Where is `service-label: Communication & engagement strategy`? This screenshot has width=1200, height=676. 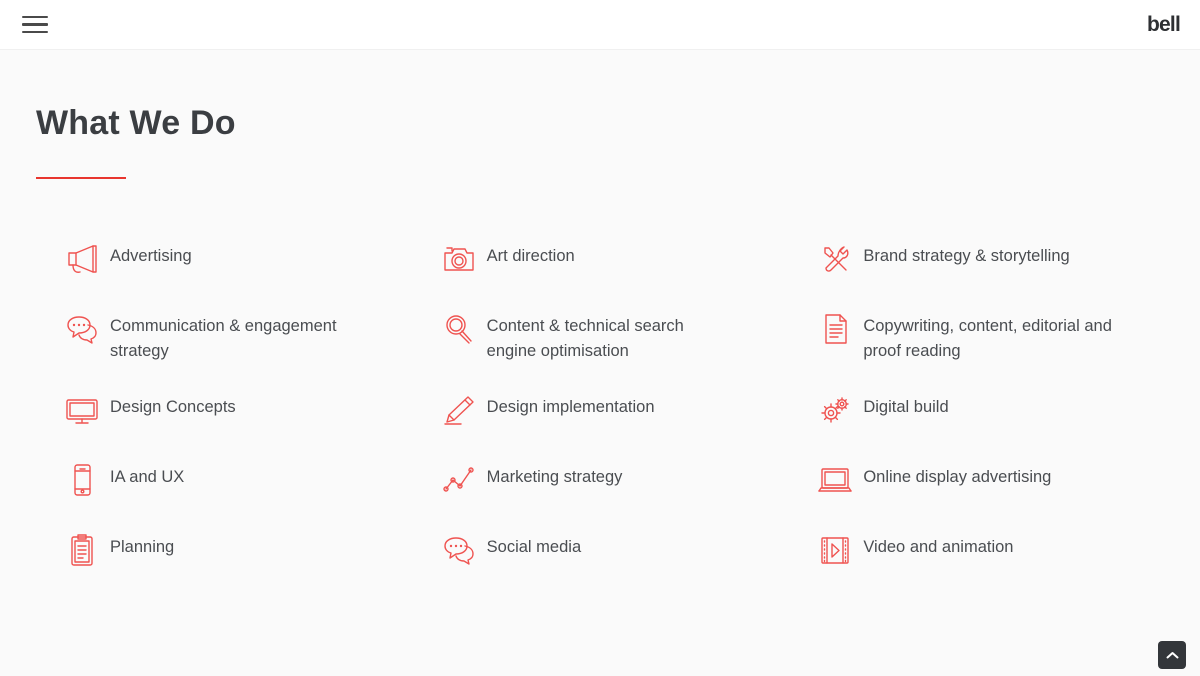
service-label: Communication & engagement strategy is located at coordinates (223, 339).